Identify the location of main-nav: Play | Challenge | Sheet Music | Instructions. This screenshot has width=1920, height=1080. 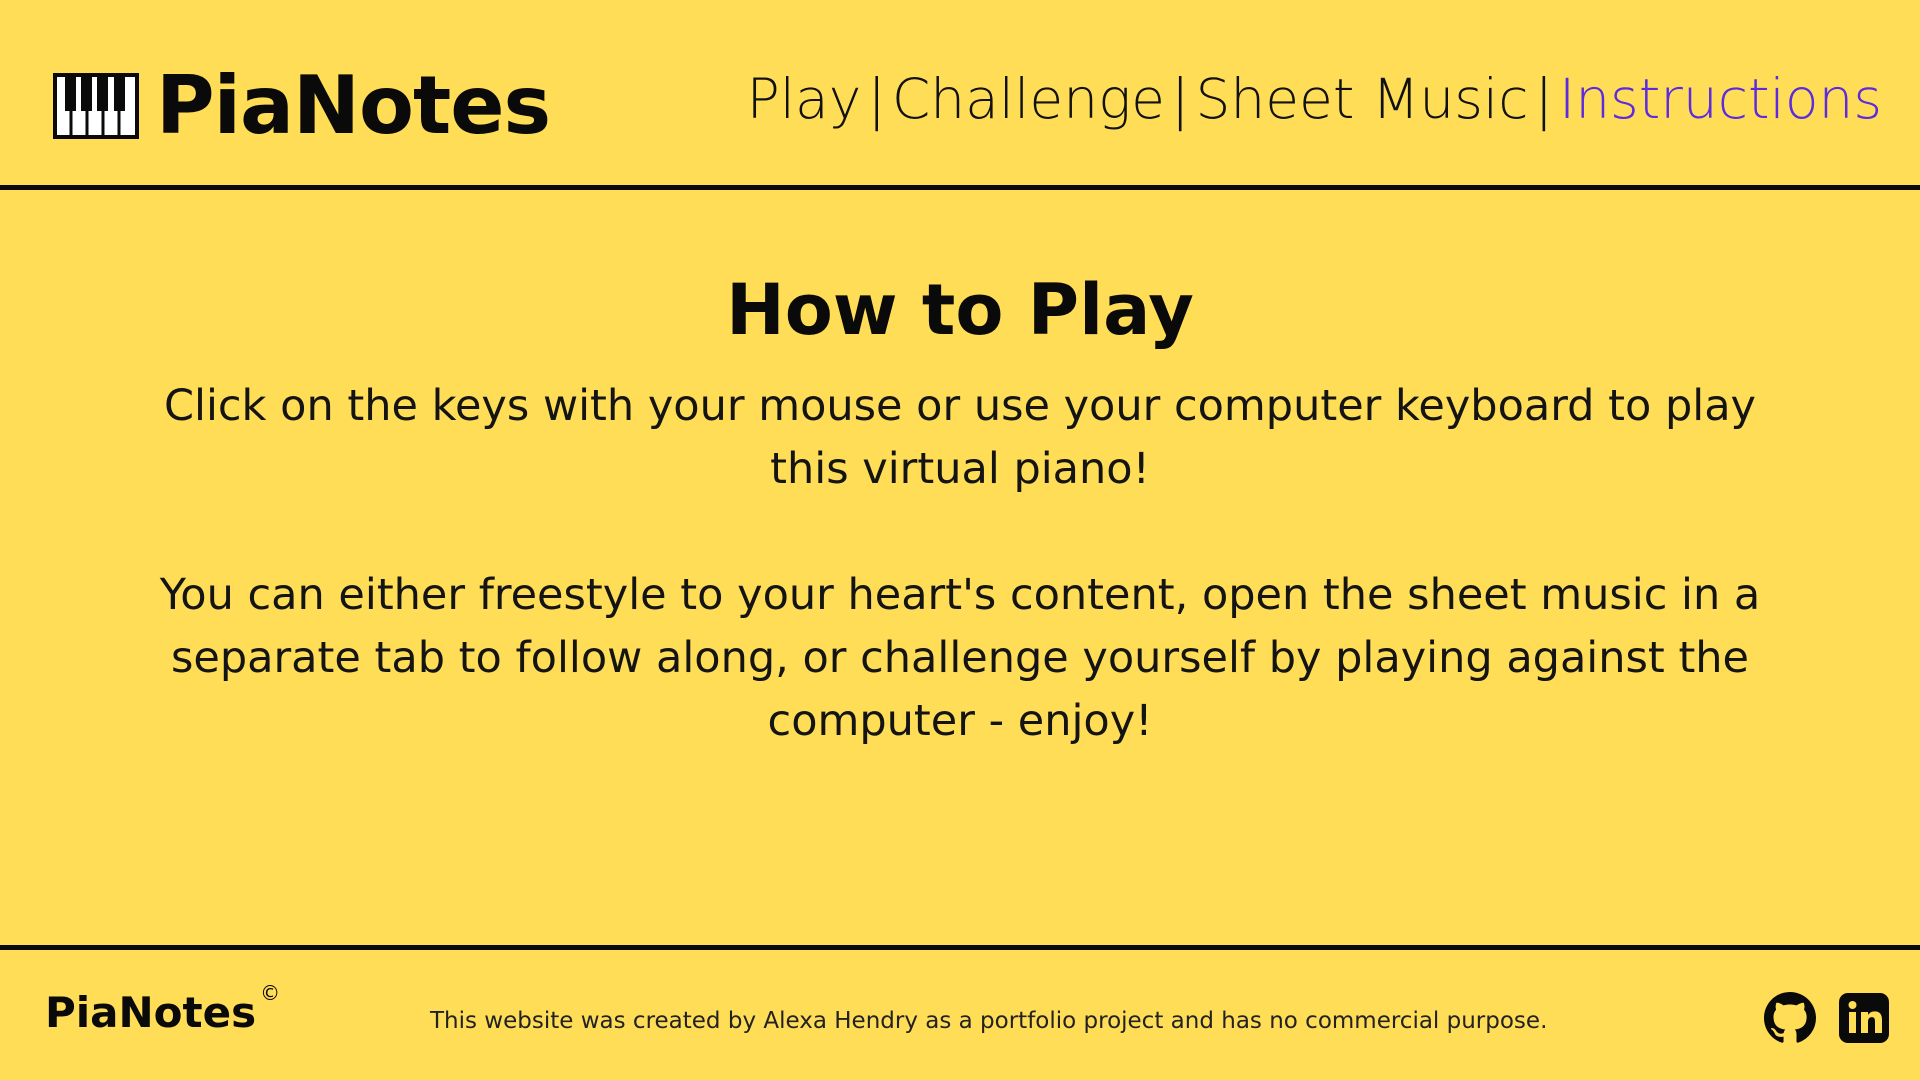
(1314, 99).